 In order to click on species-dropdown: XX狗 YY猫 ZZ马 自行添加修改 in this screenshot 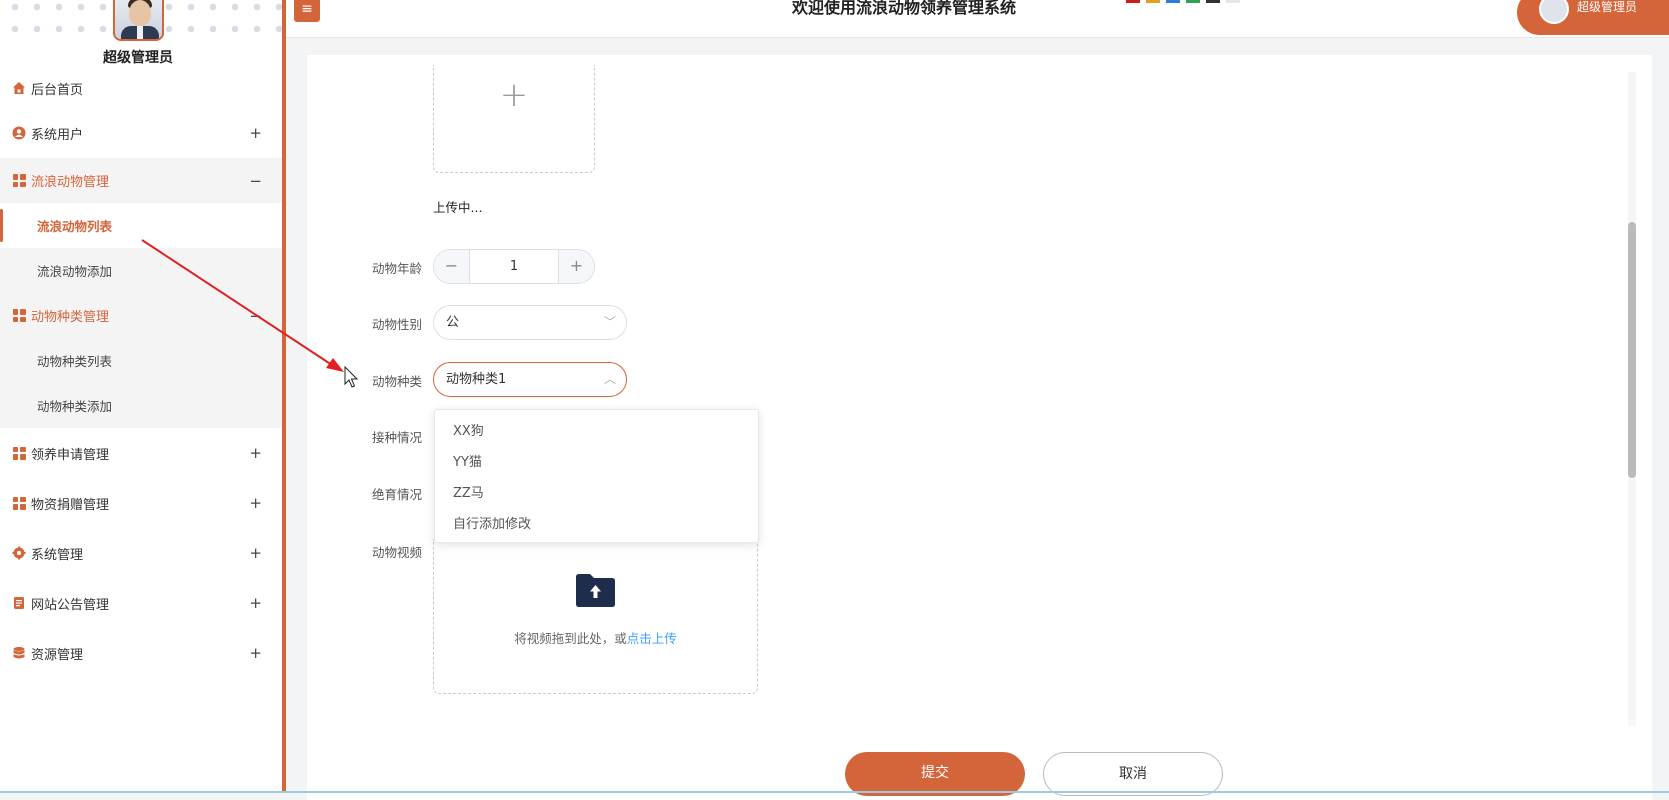, I will do `click(596, 476)`.